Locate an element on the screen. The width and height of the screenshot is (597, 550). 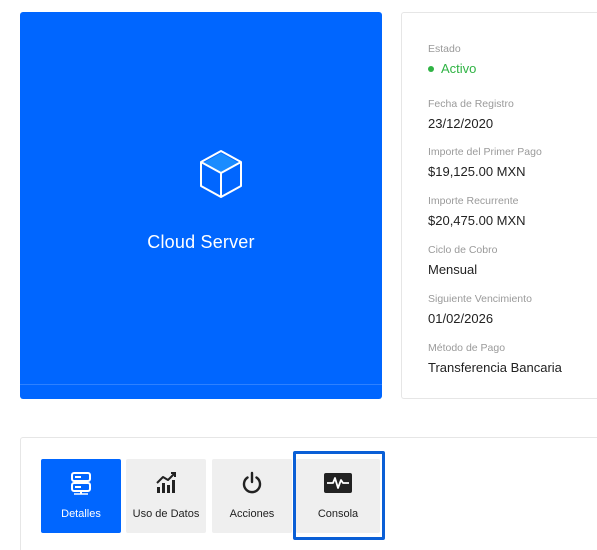
payment-method-value: Transferencia Bancaria is located at coordinates (495, 367).